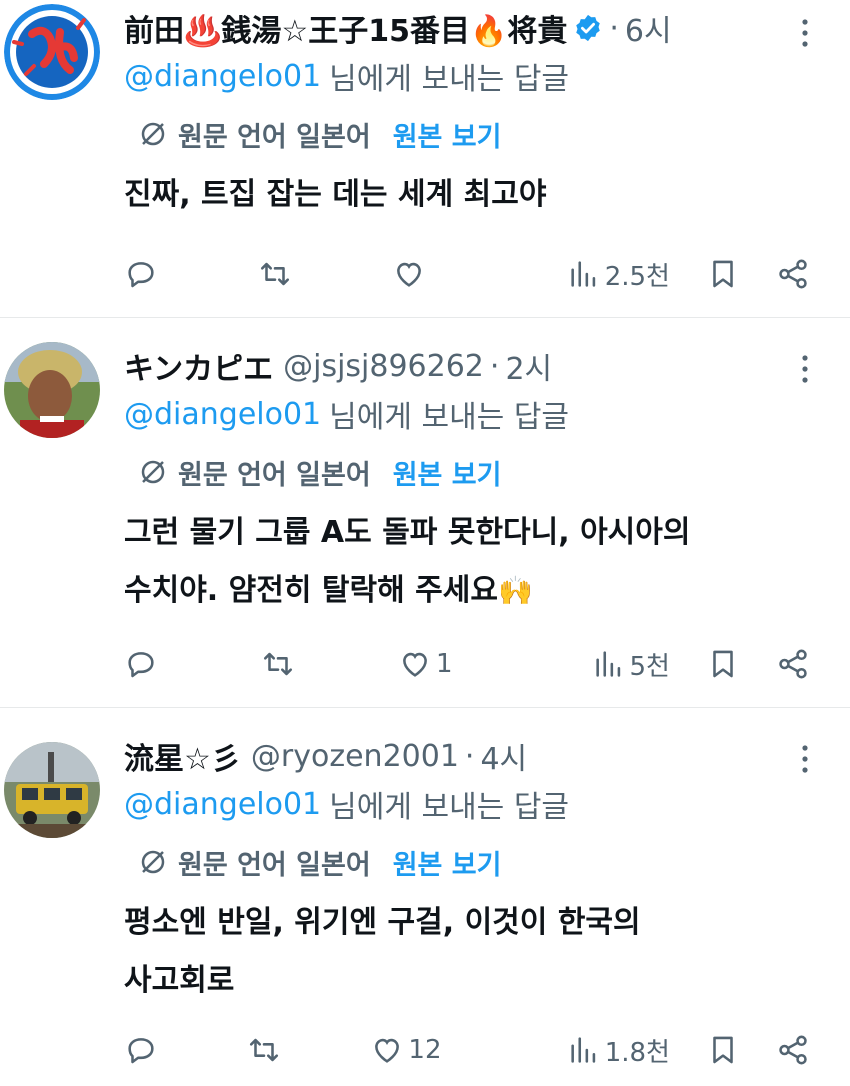  I want to click on views-button: 2.5천, so click(618, 274).